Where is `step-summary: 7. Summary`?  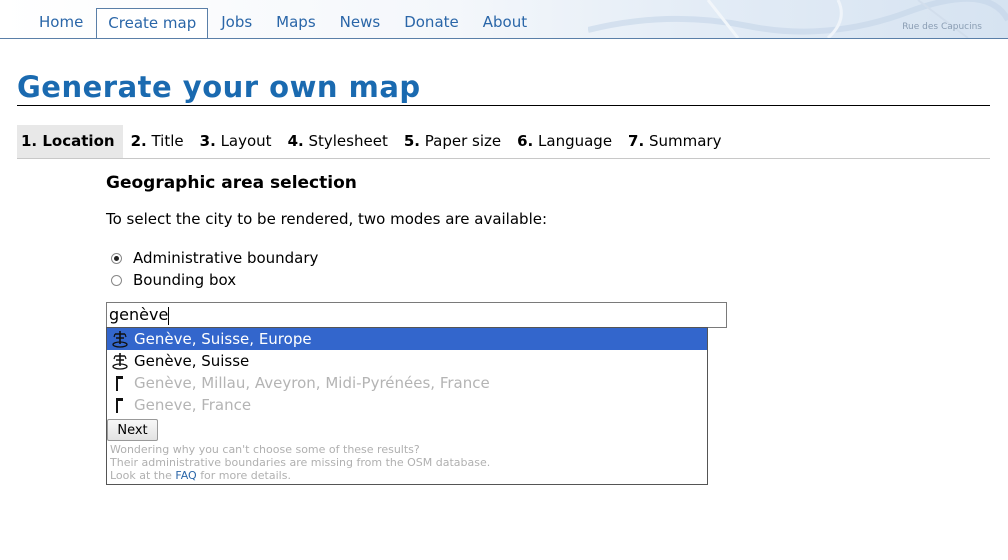 step-summary: 7. Summary is located at coordinates (678, 141).